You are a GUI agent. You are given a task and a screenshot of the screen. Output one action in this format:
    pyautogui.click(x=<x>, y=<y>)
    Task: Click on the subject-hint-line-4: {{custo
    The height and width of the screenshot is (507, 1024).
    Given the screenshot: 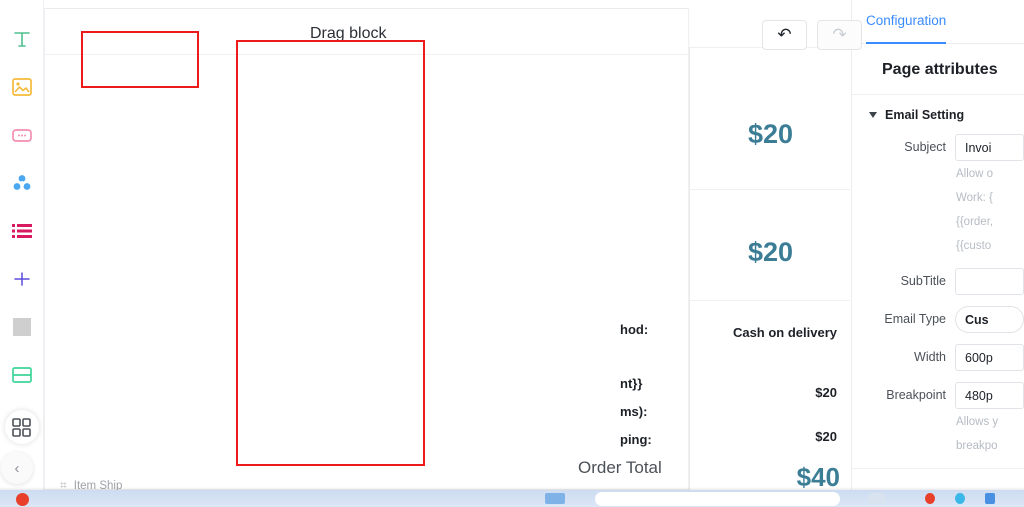 What is the action you would take?
    pyautogui.click(x=974, y=246)
    